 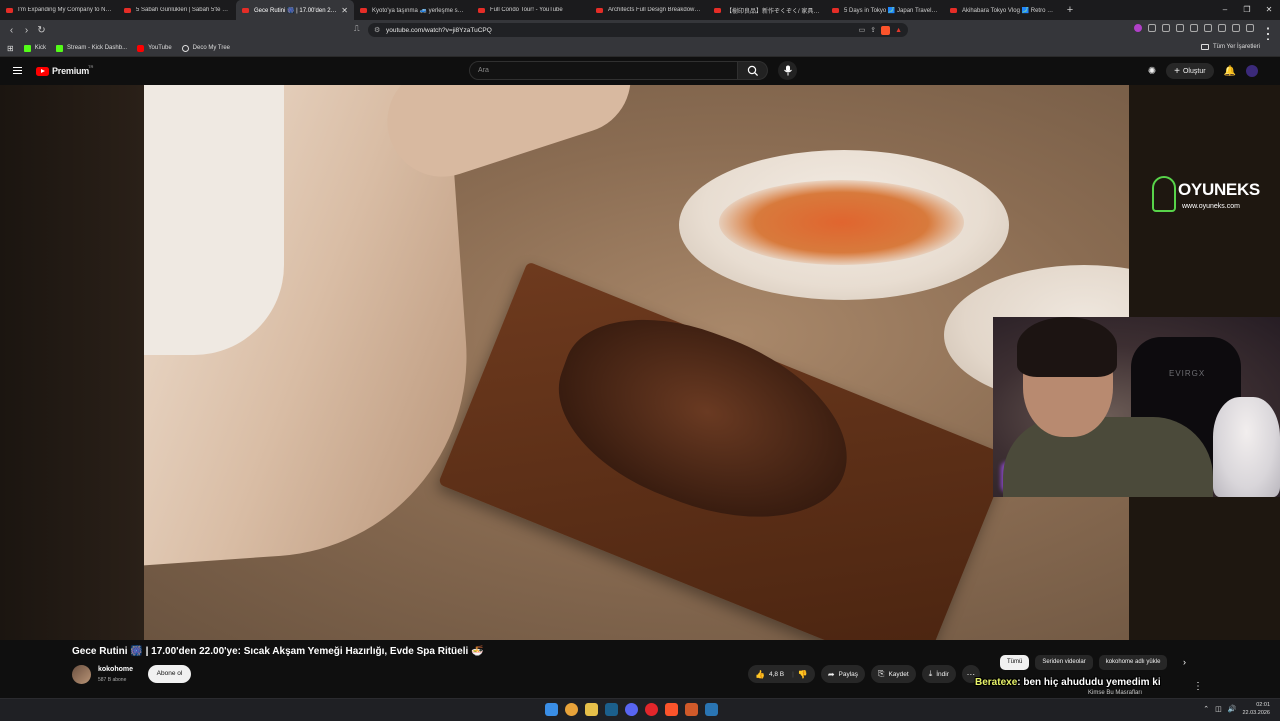 What do you see at coordinates (26, 30) in the screenshot?
I see `forward-icon: ›` at bounding box center [26, 30].